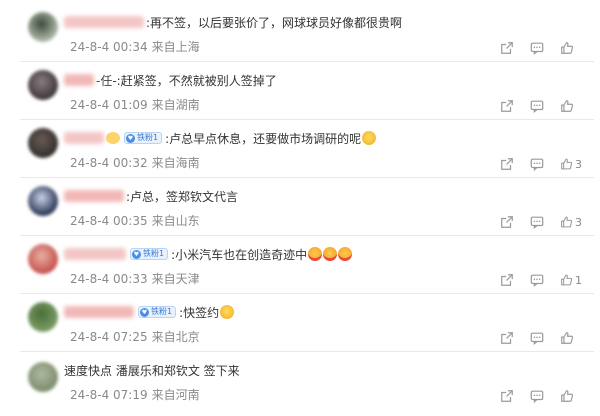 The height and width of the screenshot is (416, 600). What do you see at coordinates (109, 47) in the screenshot?
I see `comment-date: 24-8-4 00:34` at bounding box center [109, 47].